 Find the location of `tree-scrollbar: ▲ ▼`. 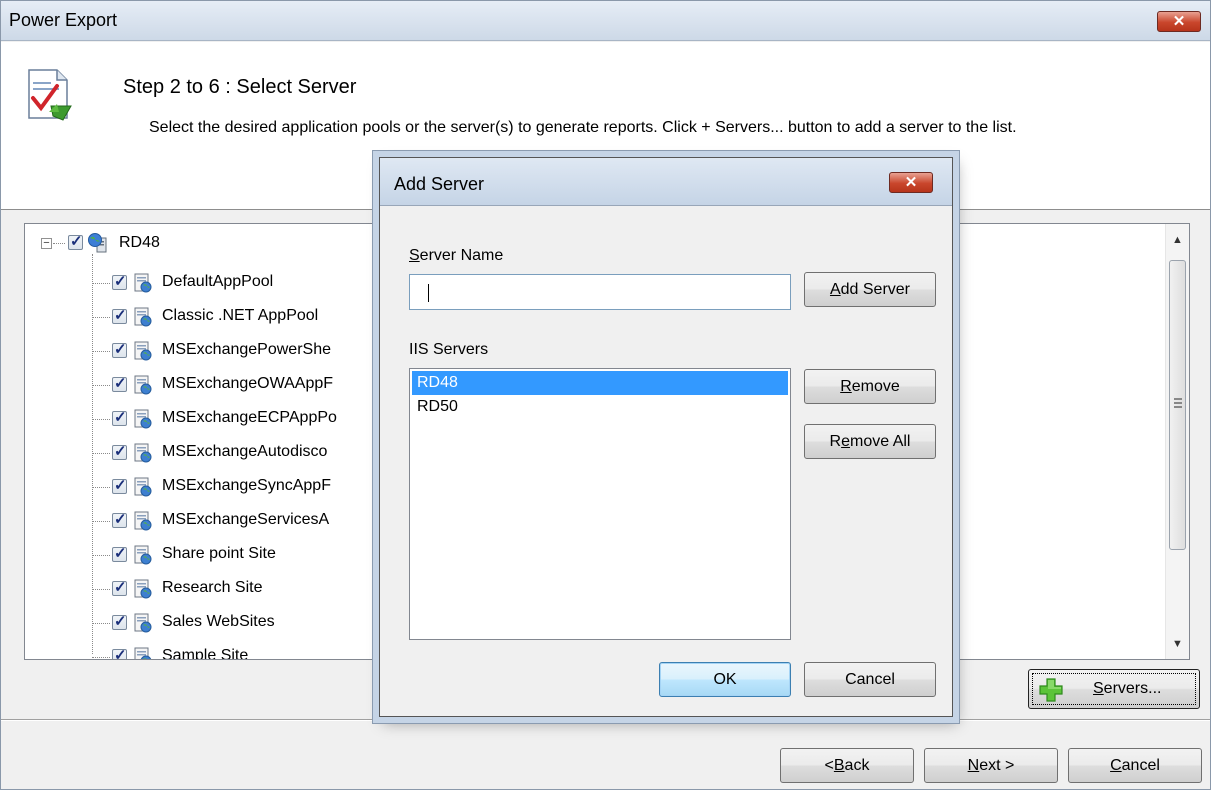

tree-scrollbar: ▲ ▼ is located at coordinates (1177, 441).